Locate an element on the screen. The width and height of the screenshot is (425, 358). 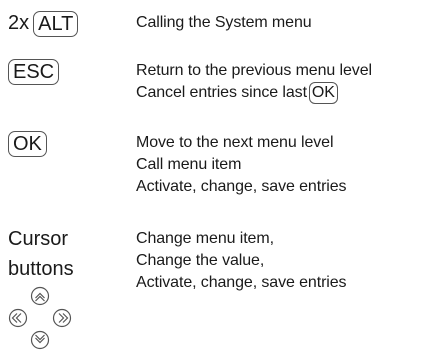
desc-text: Cancel entries since last is located at coordinates (221, 92).